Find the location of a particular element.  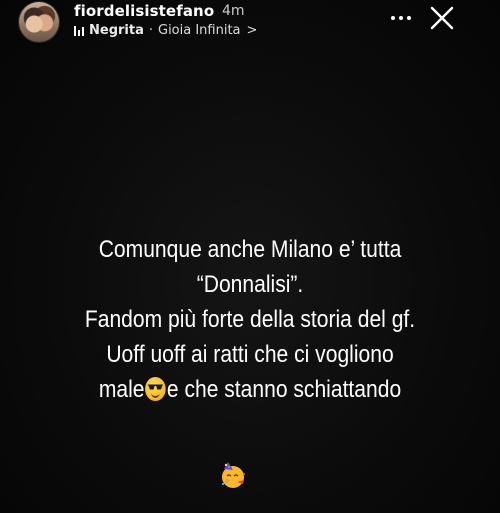

close-icon is located at coordinates (442, 18).